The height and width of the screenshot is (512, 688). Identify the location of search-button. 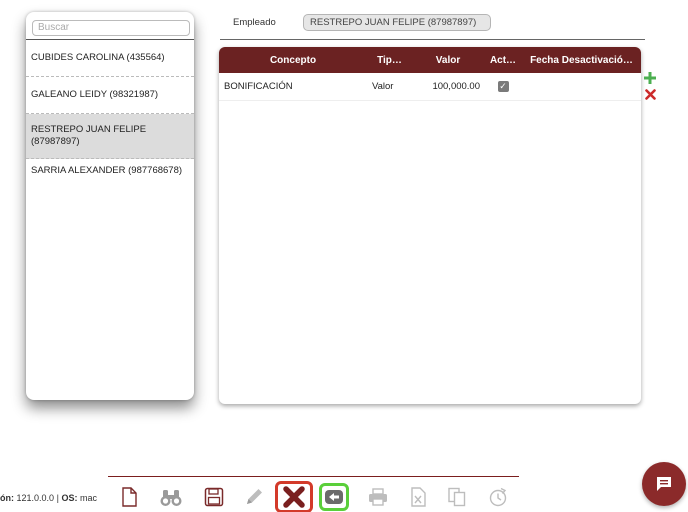
(171, 497).